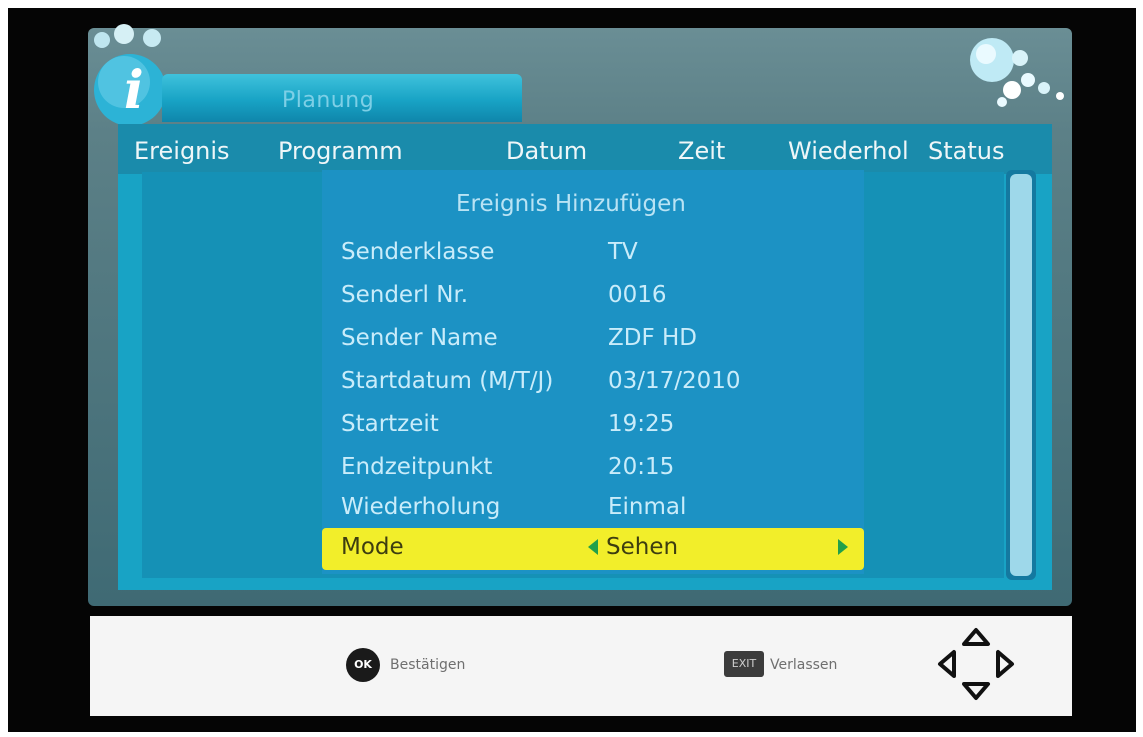 This screenshot has height=737, width=1143. What do you see at coordinates (652, 338) in the screenshot?
I see `field-value-sender-name: ZDF HD` at bounding box center [652, 338].